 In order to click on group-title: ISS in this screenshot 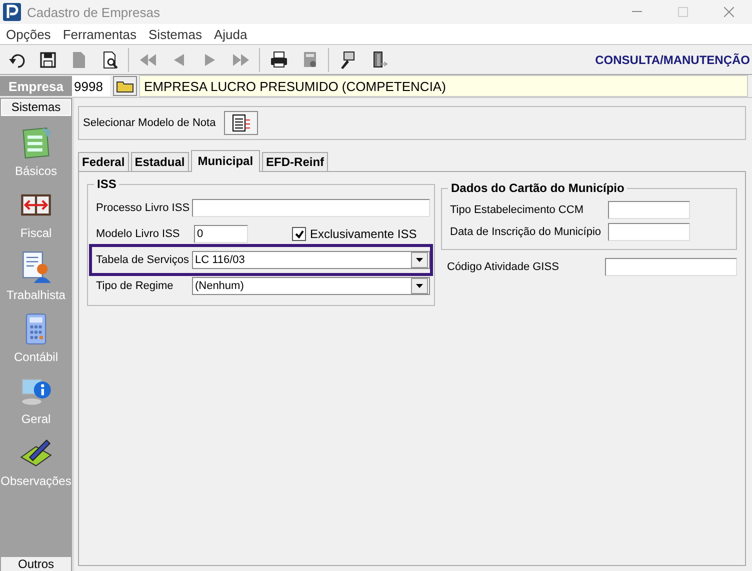, I will do `click(107, 184)`.